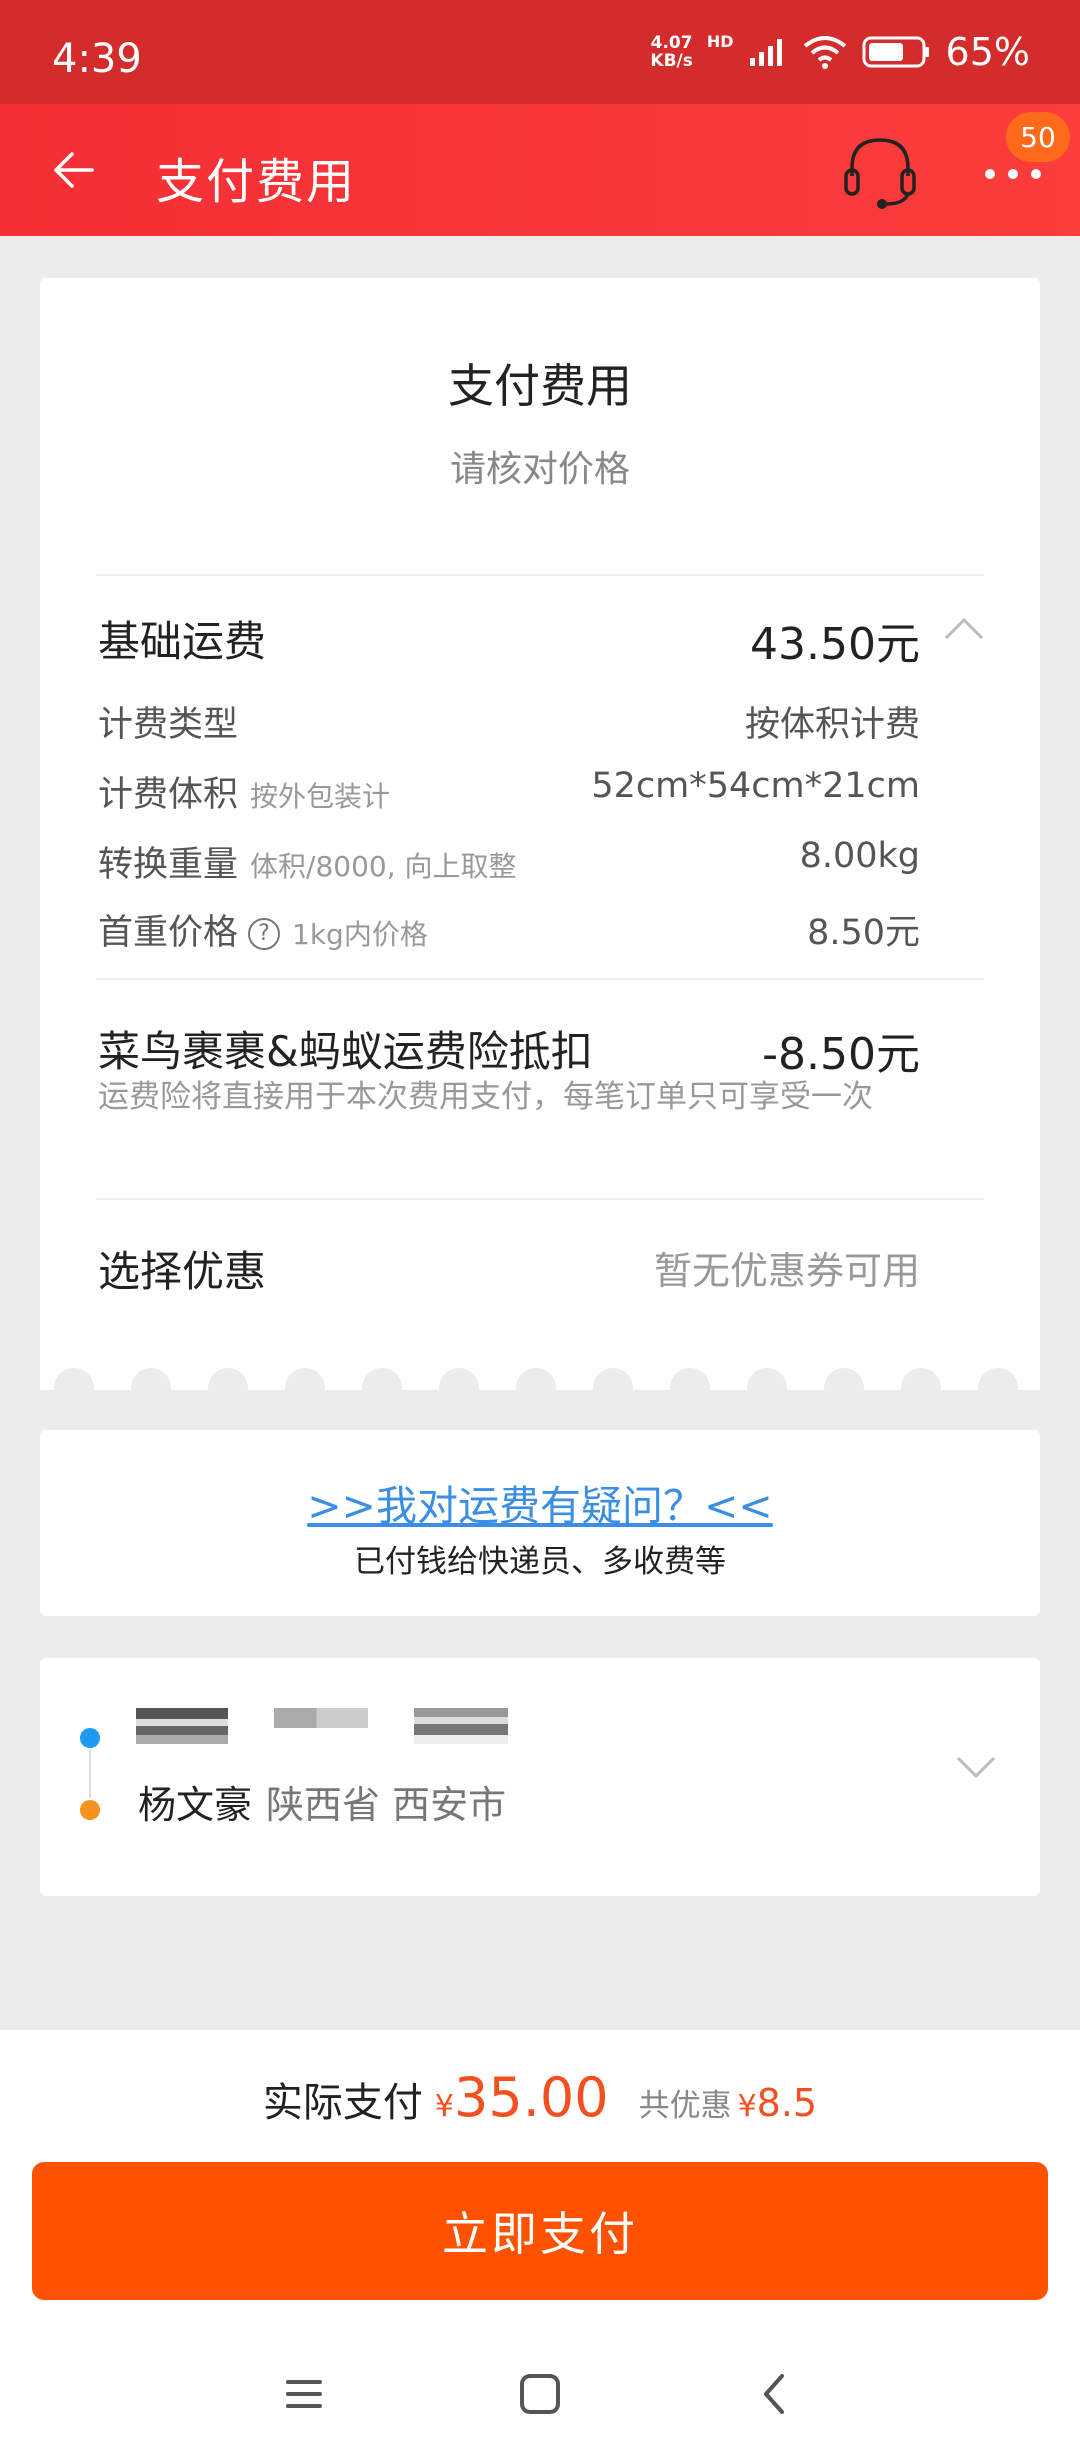  I want to click on actual-pay-amount: 35.00, so click(531, 2097).